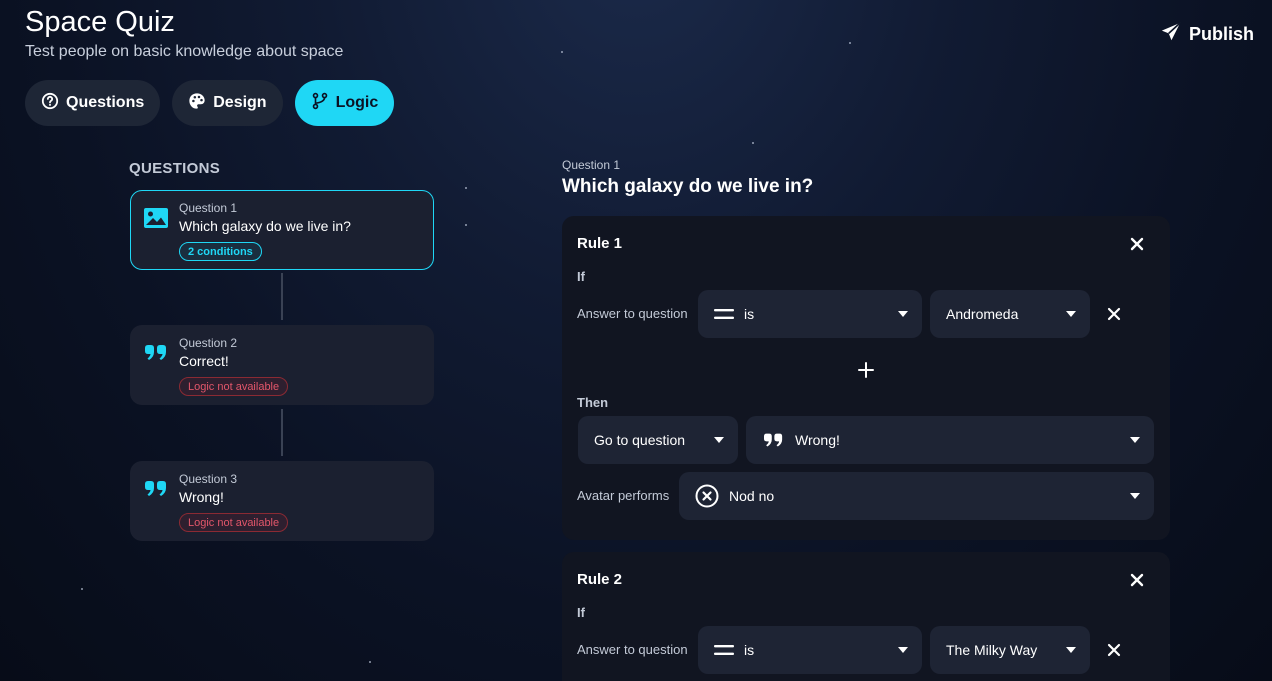  What do you see at coordinates (623, 495) in the screenshot?
I see `avatar-label: Avatar performs` at bounding box center [623, 495].